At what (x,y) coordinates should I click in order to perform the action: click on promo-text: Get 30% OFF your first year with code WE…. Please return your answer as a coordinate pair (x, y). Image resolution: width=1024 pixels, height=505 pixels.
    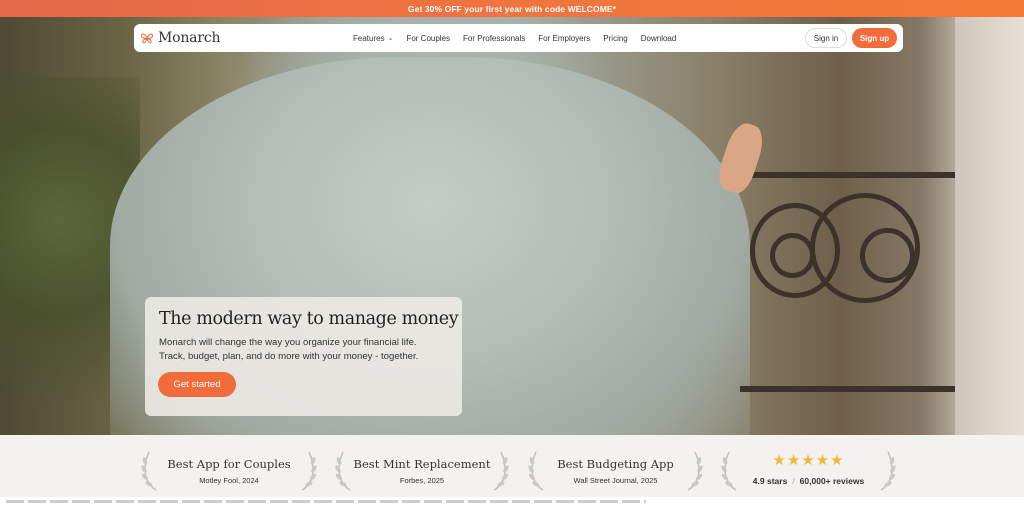
    Looking at the image, I should click on (512, 8).